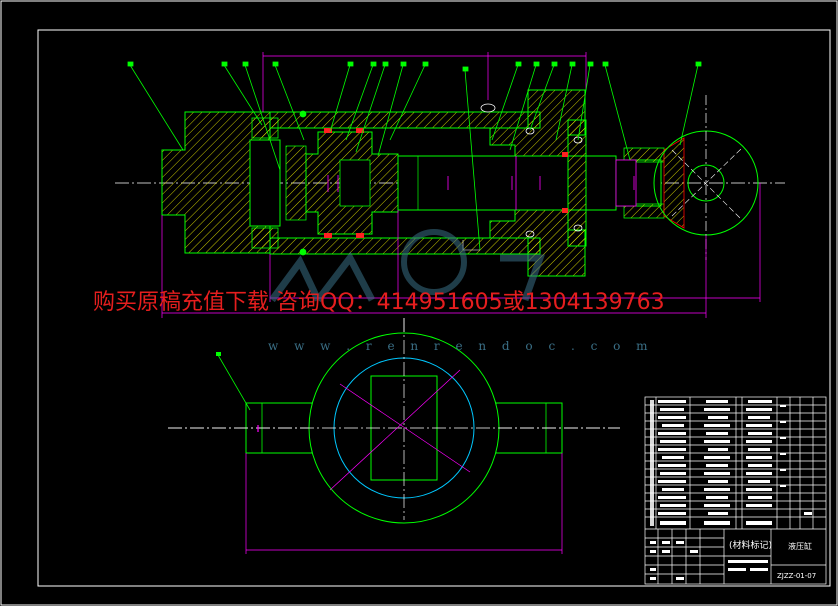  I want to click on parts-list-entries, so click(731, 490).